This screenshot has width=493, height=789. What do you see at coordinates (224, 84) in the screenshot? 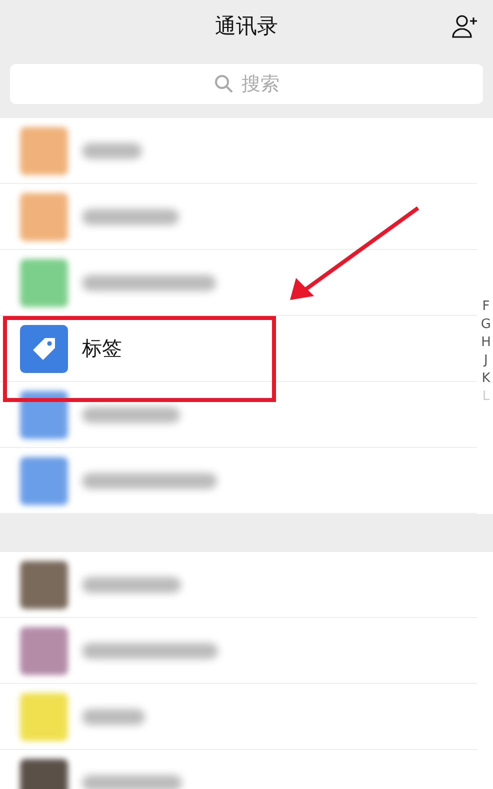
I see `search-icon` at bounding box center [224, 84].